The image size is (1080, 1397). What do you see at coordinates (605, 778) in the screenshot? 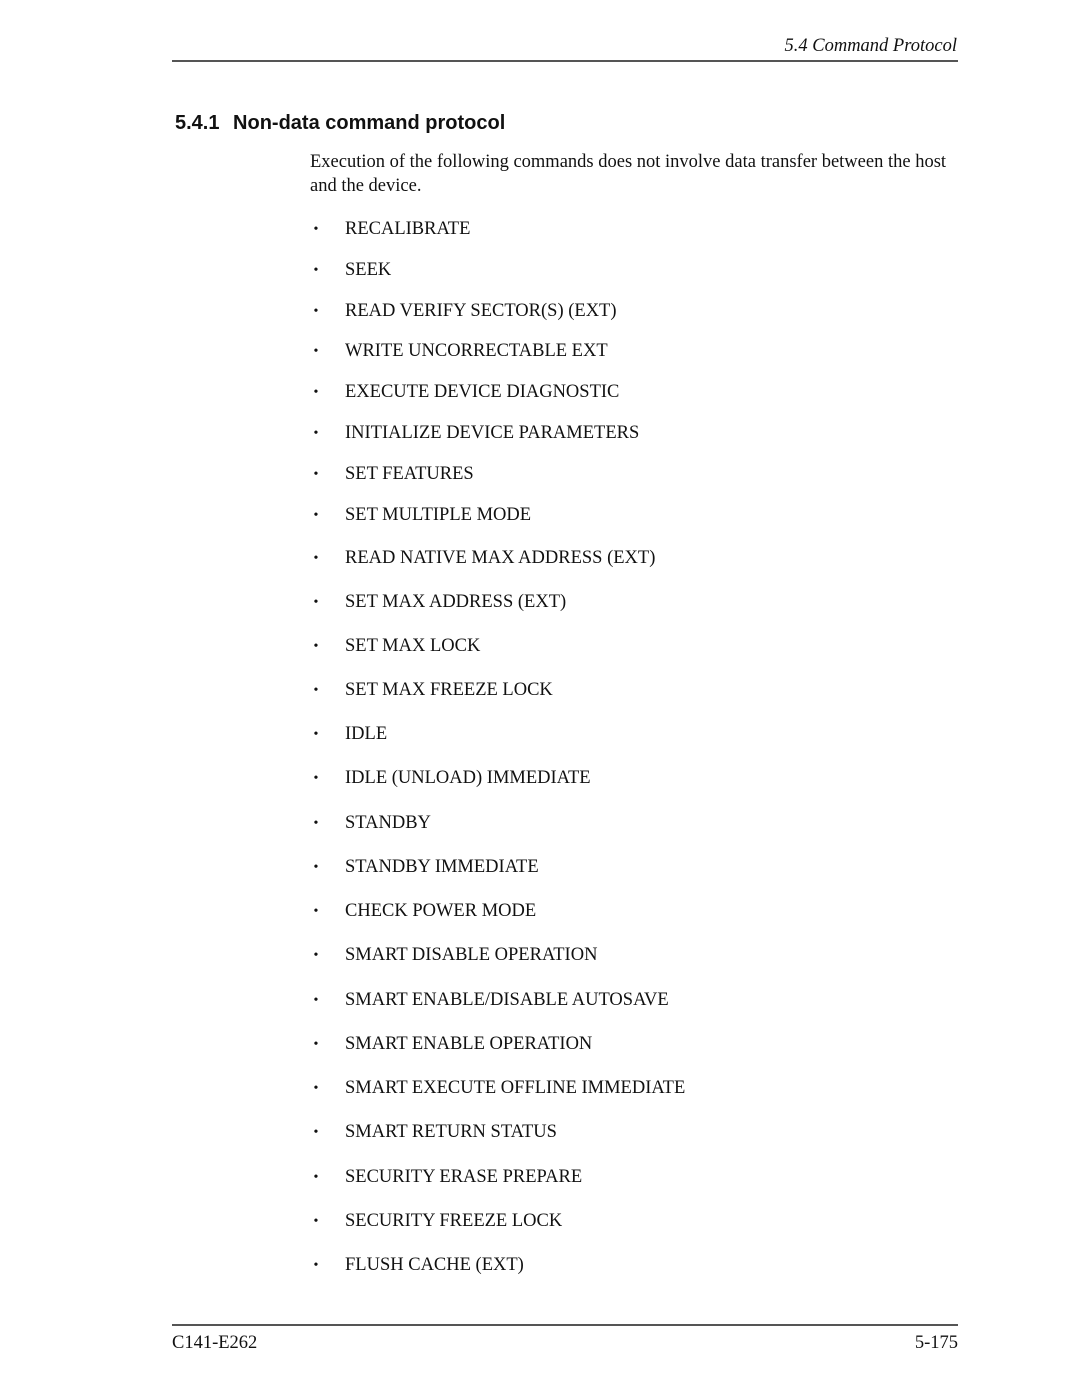
I see `command-list-item: • IDLE (UNLOAD) IMMEDIATE` at bounding box center [605, 778].